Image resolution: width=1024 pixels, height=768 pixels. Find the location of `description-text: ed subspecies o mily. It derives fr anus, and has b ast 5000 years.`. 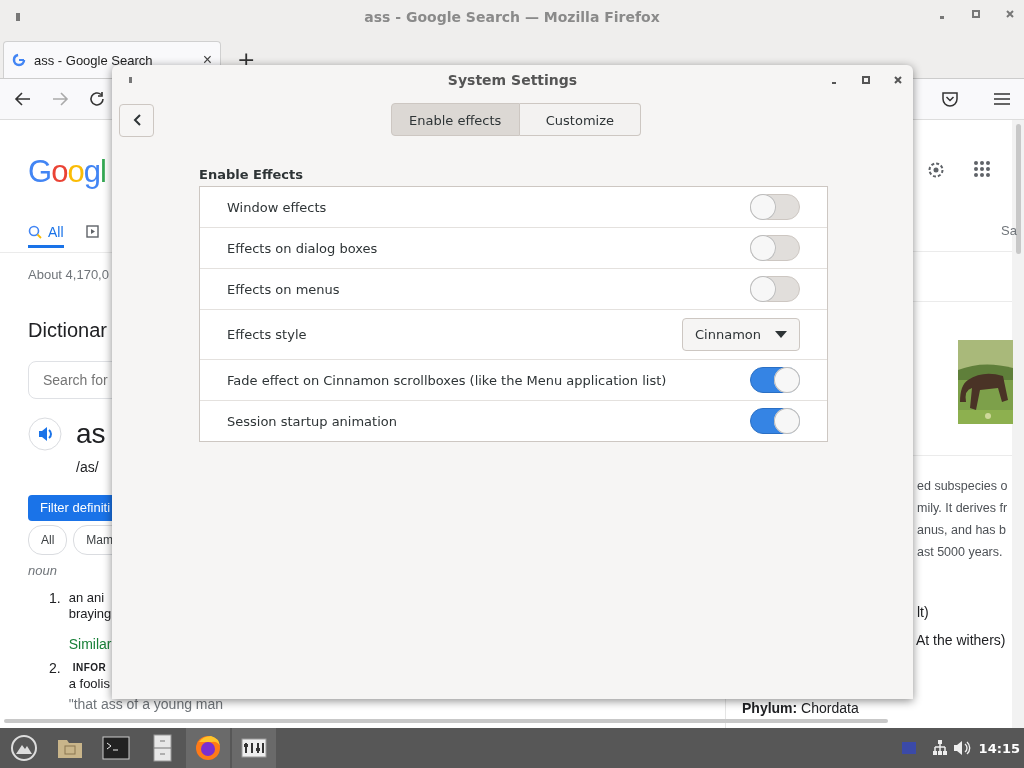

description-text: ed subspecies o mily. It derives fr anus, and has b ast 5000 years. is located at coordinates (962, 519).